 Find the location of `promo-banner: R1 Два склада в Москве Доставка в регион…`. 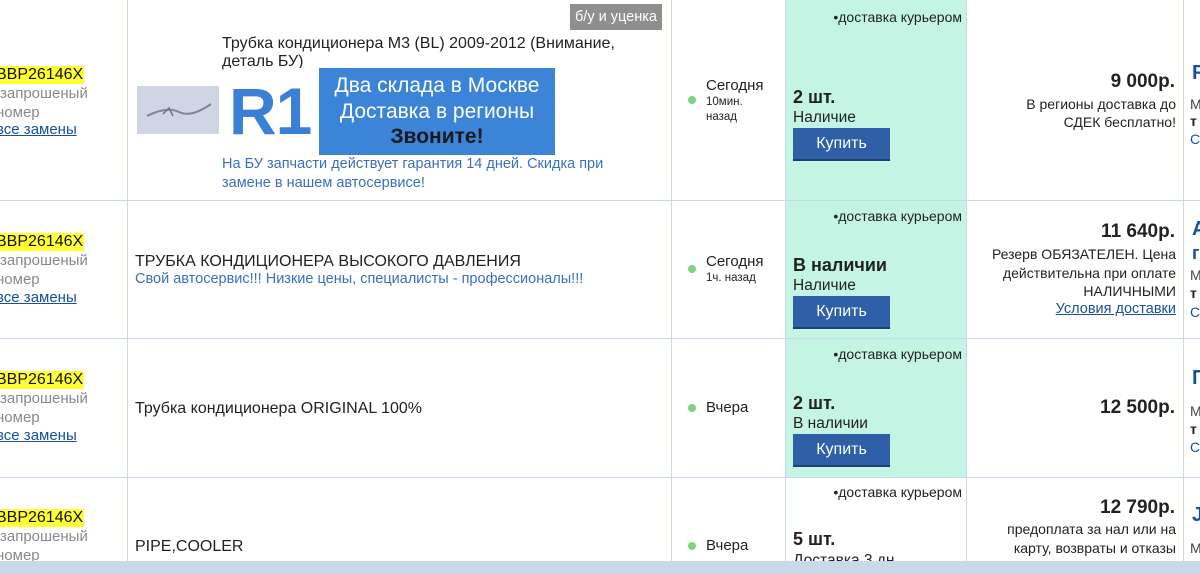

promo-banner: R1 Два склада в Москве Доставка в регион… is located at coordinates (392, 111).